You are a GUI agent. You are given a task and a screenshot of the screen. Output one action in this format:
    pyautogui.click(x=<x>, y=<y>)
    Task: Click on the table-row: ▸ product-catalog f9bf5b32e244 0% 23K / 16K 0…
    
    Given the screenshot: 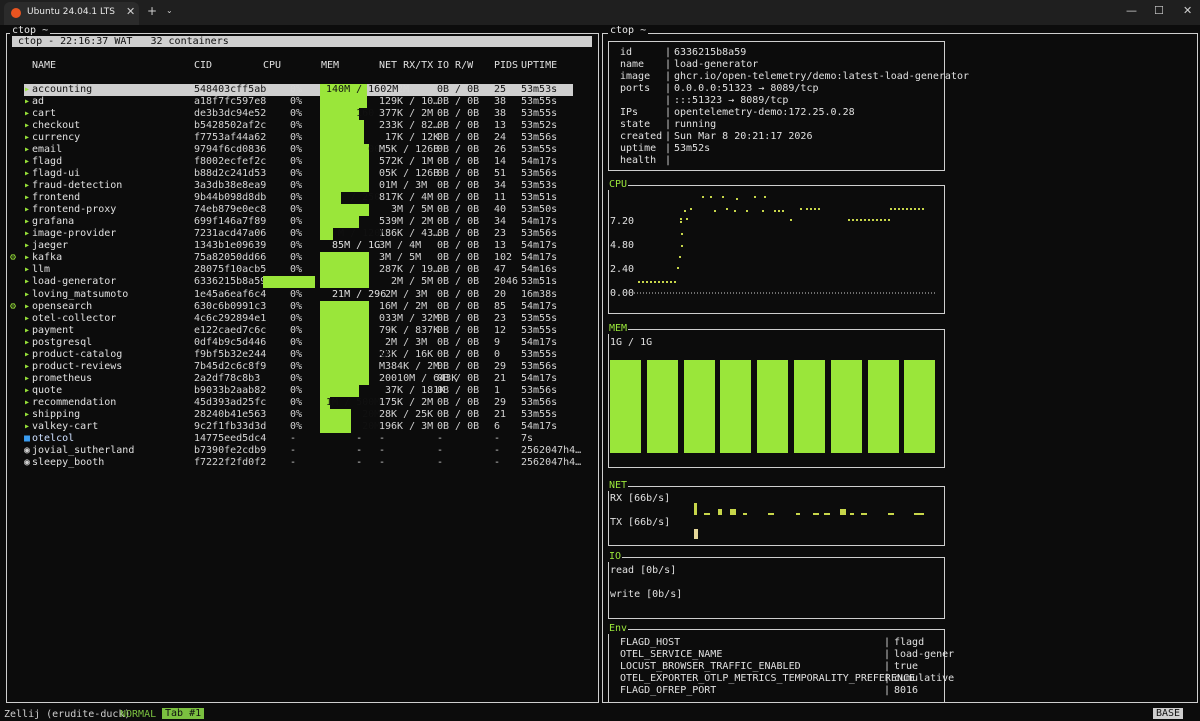 What is the action you would take?
    pyautogui.click(x=298, y=354)
    